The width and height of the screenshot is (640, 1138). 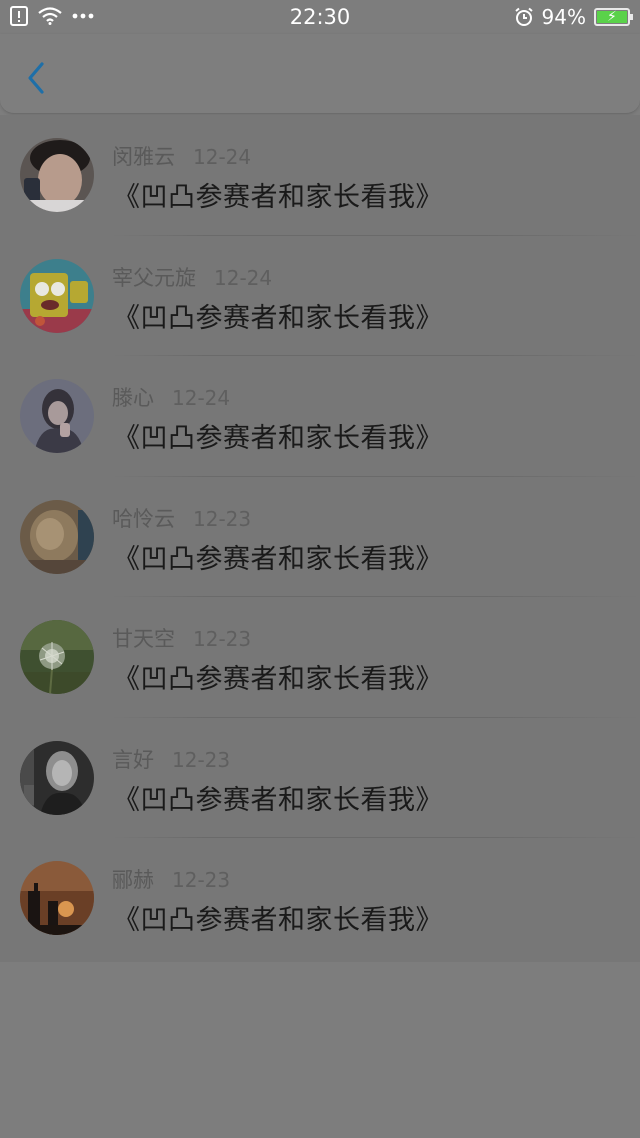 I want to click on commenter-name: 闵雅云, so click(x=143, y=157).